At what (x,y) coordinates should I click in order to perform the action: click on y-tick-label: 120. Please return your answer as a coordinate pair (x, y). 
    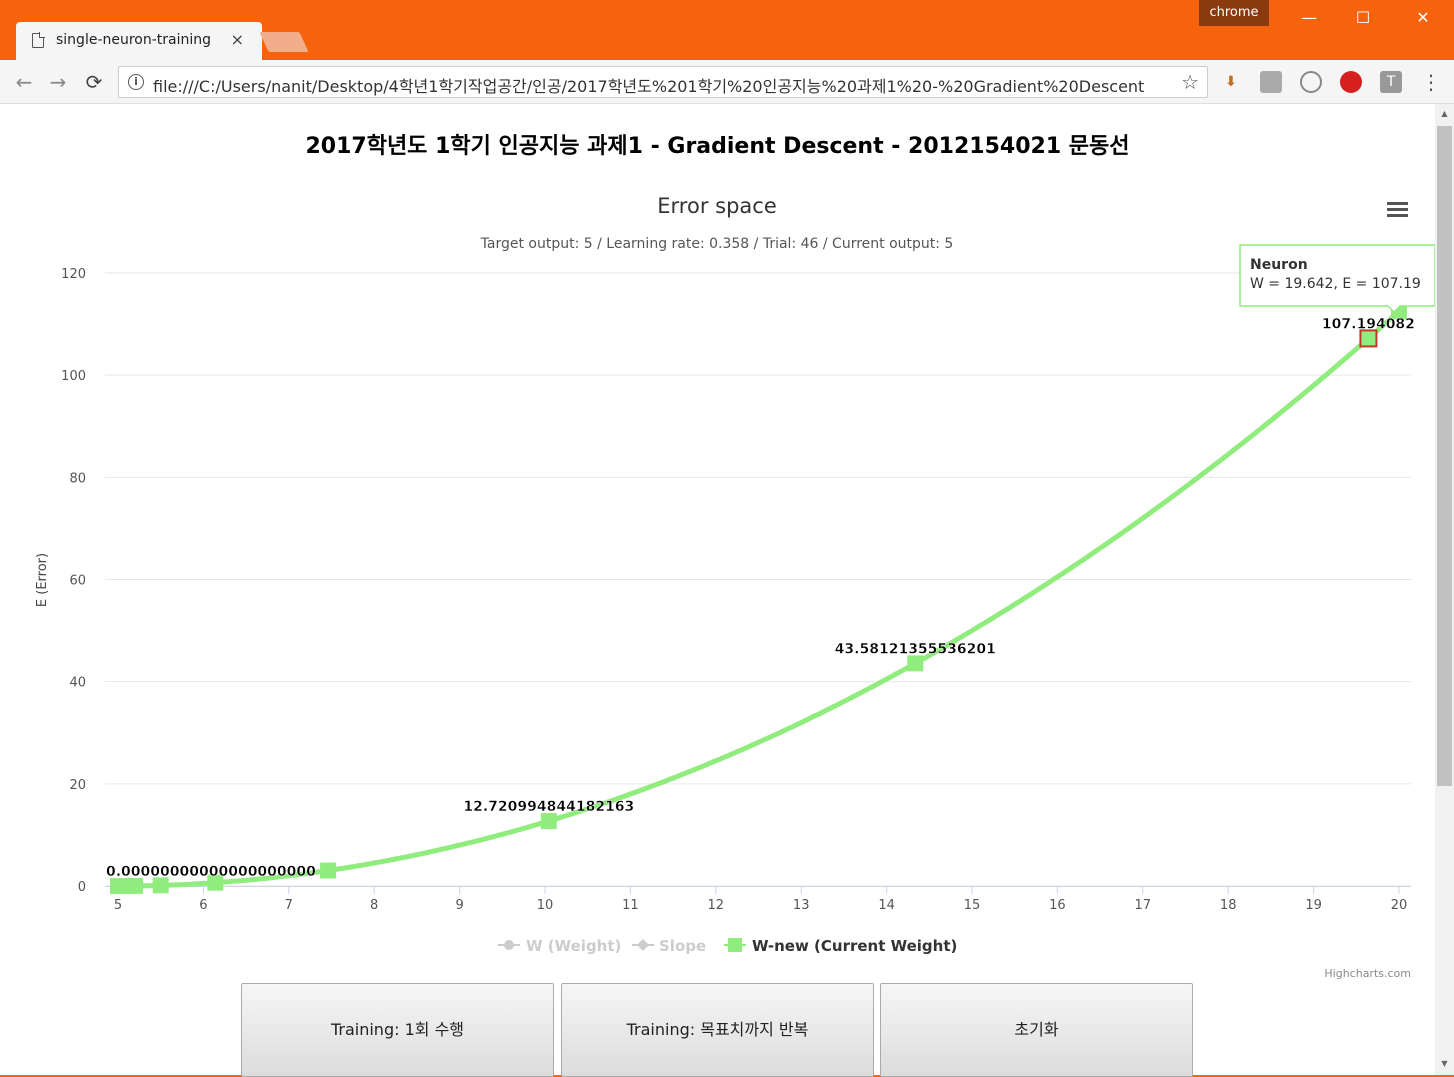
    Looking at the image, I should click on (73, 274).